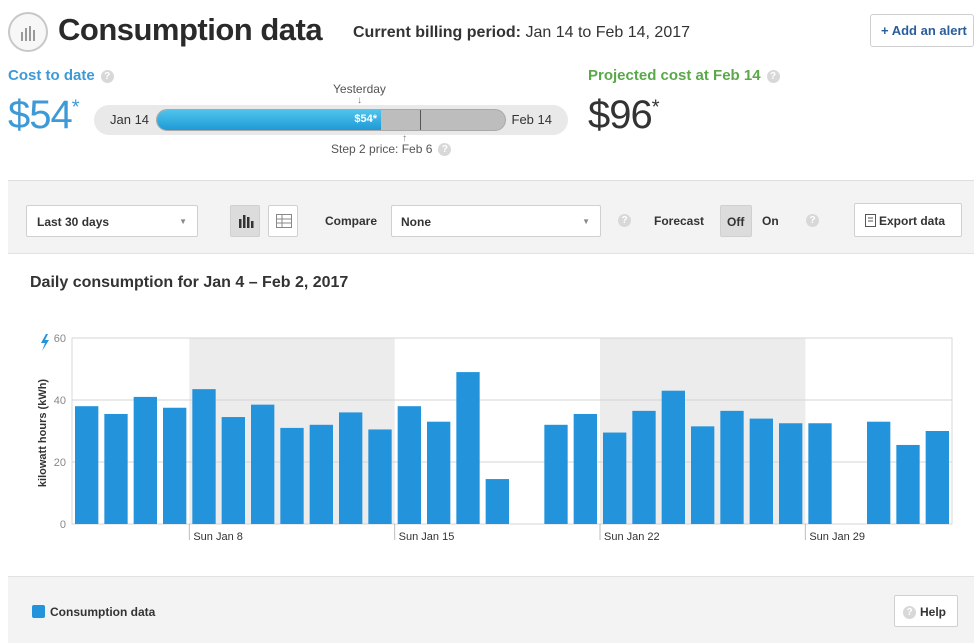 Image resolution: width=974 pixels, height=643 pixels. What do you see at coordinates (40, 115) in the screenshot?
I see `cost-to-date-amount: $54` at bounding box center [40, 115].